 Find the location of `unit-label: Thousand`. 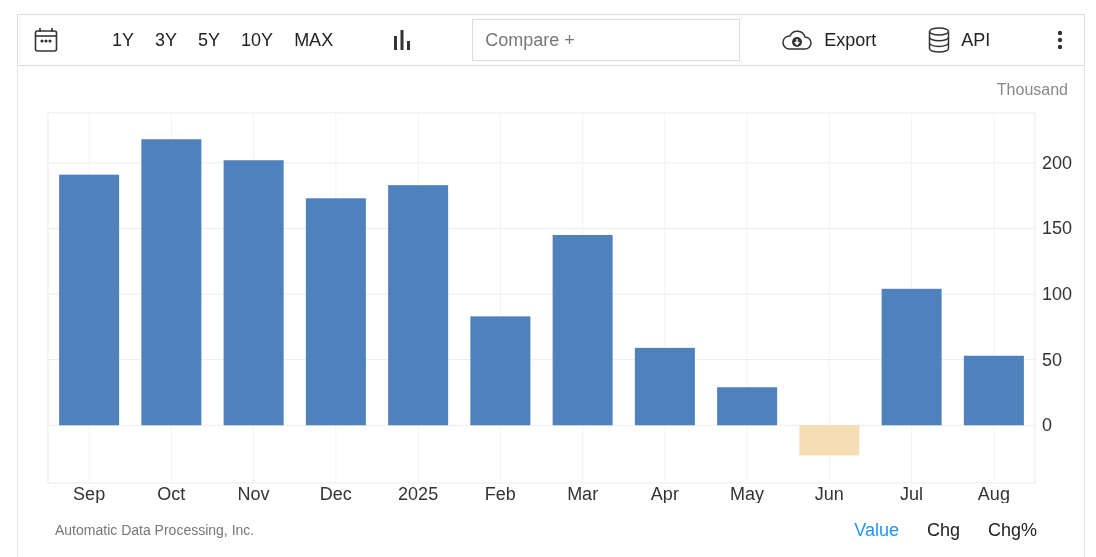

unit-label: Thousand is located at coordinates (1032, 90).